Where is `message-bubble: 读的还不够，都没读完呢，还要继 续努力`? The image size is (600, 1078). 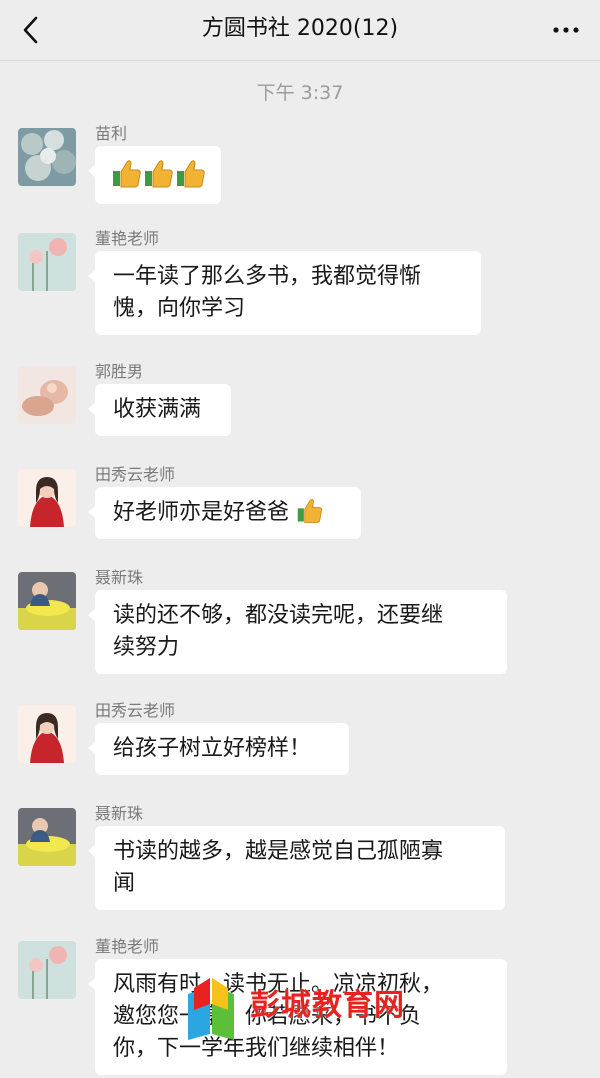 message-bubble: 读的还不够，都没读完呢，还要继 续努力 is located at coordinates (297, 632).